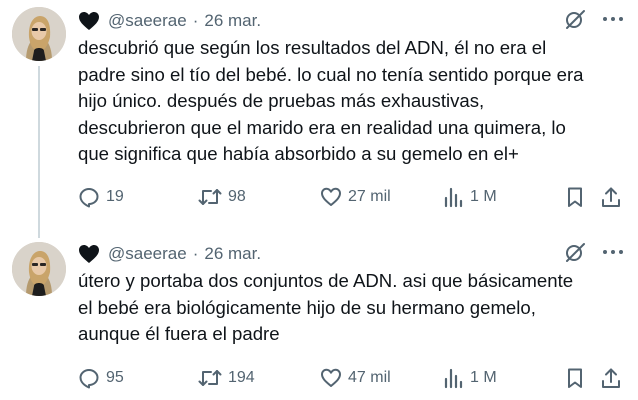 The width and height of the screenshot is (638, 400). I want to click on like-button: 47 mil, so click(355, 378).